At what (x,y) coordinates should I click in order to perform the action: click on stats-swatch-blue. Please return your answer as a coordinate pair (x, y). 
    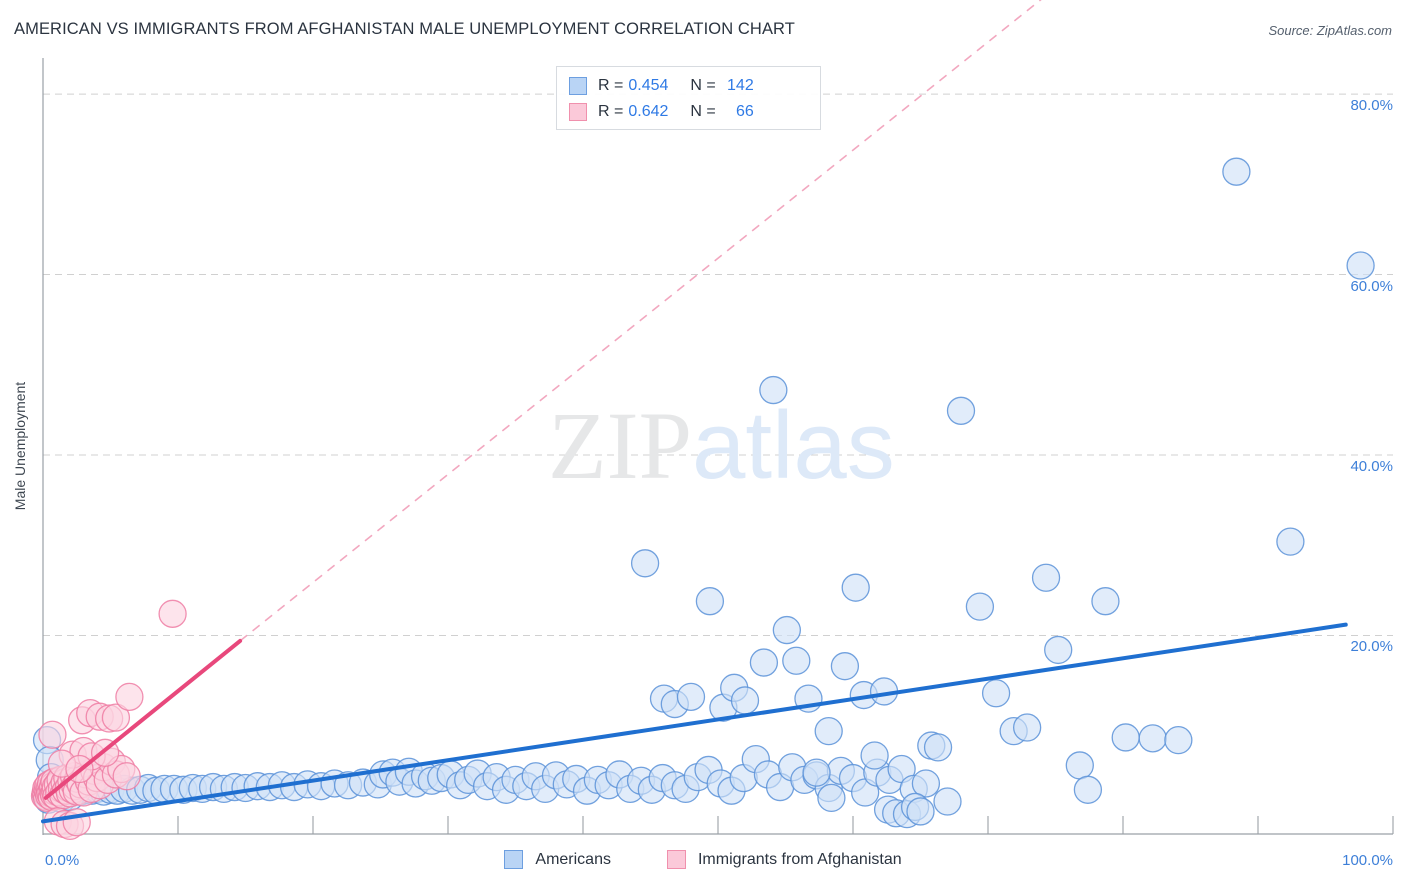
    Looking at the image, I should click on (578, 86).